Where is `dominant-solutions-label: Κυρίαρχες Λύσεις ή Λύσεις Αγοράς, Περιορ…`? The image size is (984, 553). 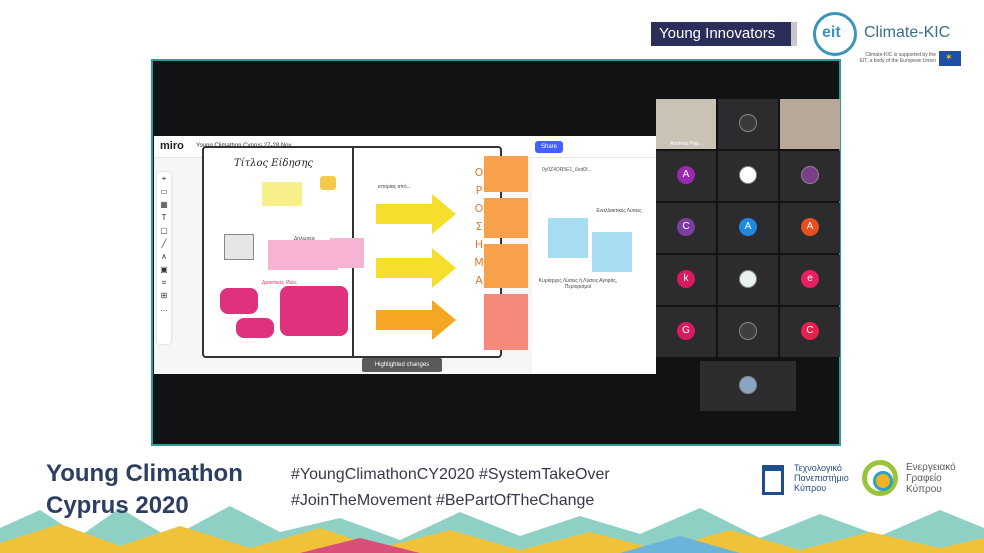 dominant-solutions-label: Κυρίαρχες Λύσεις ή Λύσεις Αγοράς, Περιορ… is located at coordinates (578, 284).